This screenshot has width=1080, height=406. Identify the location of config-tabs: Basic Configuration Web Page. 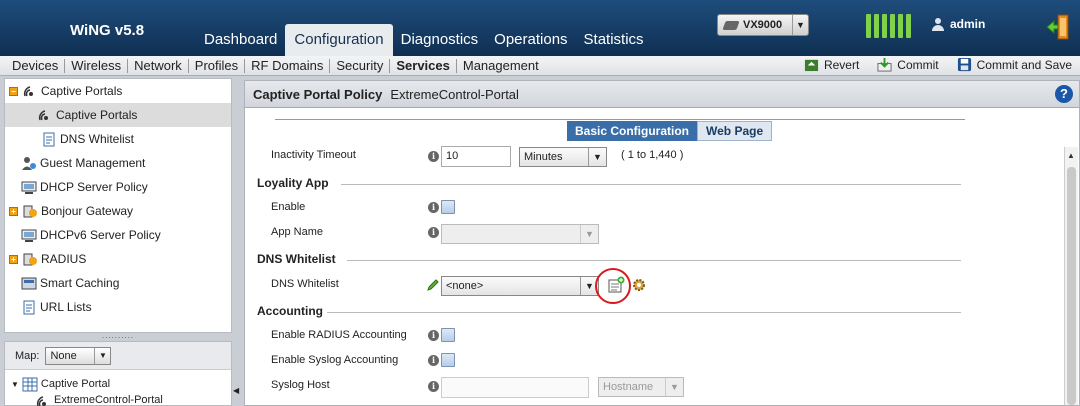
(670, 131).